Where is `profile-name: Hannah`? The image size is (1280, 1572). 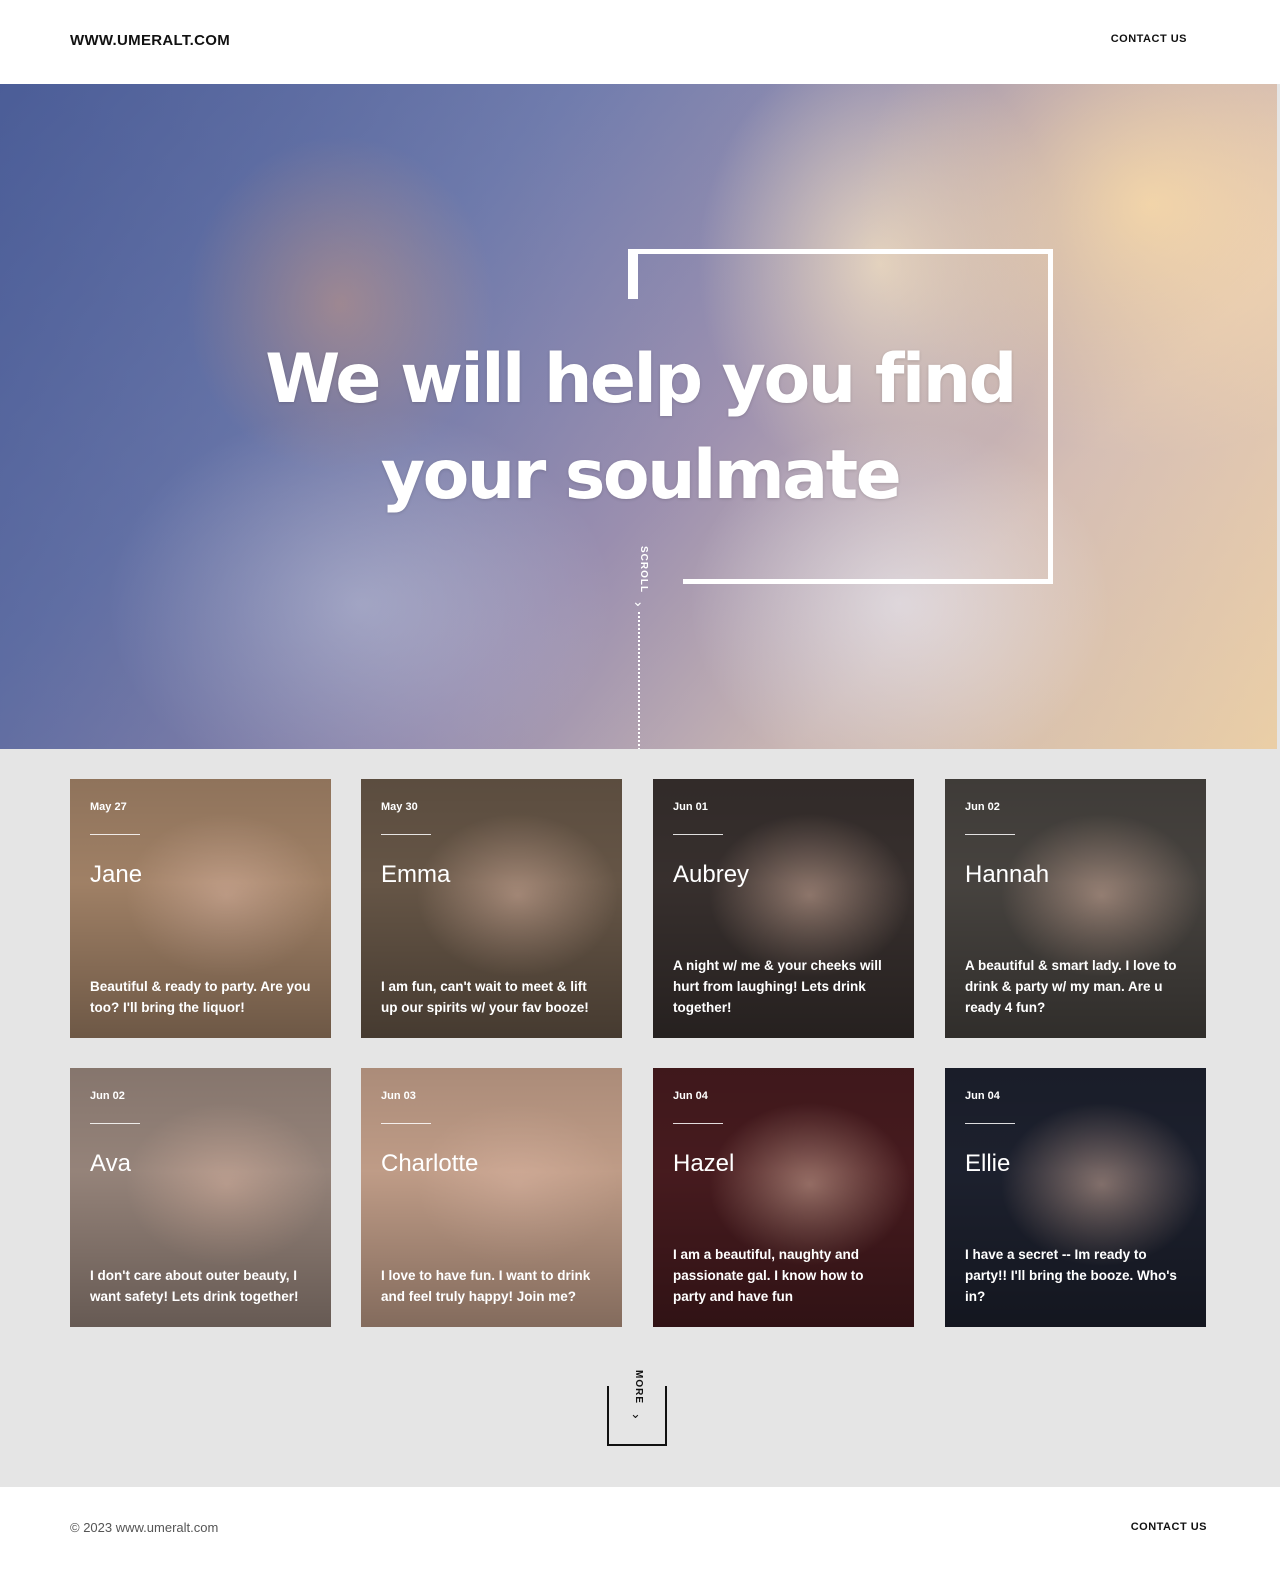
profile-name: Hannah is located at coordinates (1007, 874).